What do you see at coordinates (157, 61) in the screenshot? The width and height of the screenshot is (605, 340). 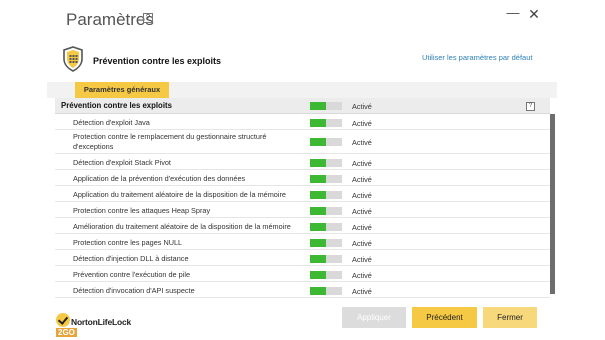 I see `section-title: Prévention contre les exploits` at bounding box center [157, 61].